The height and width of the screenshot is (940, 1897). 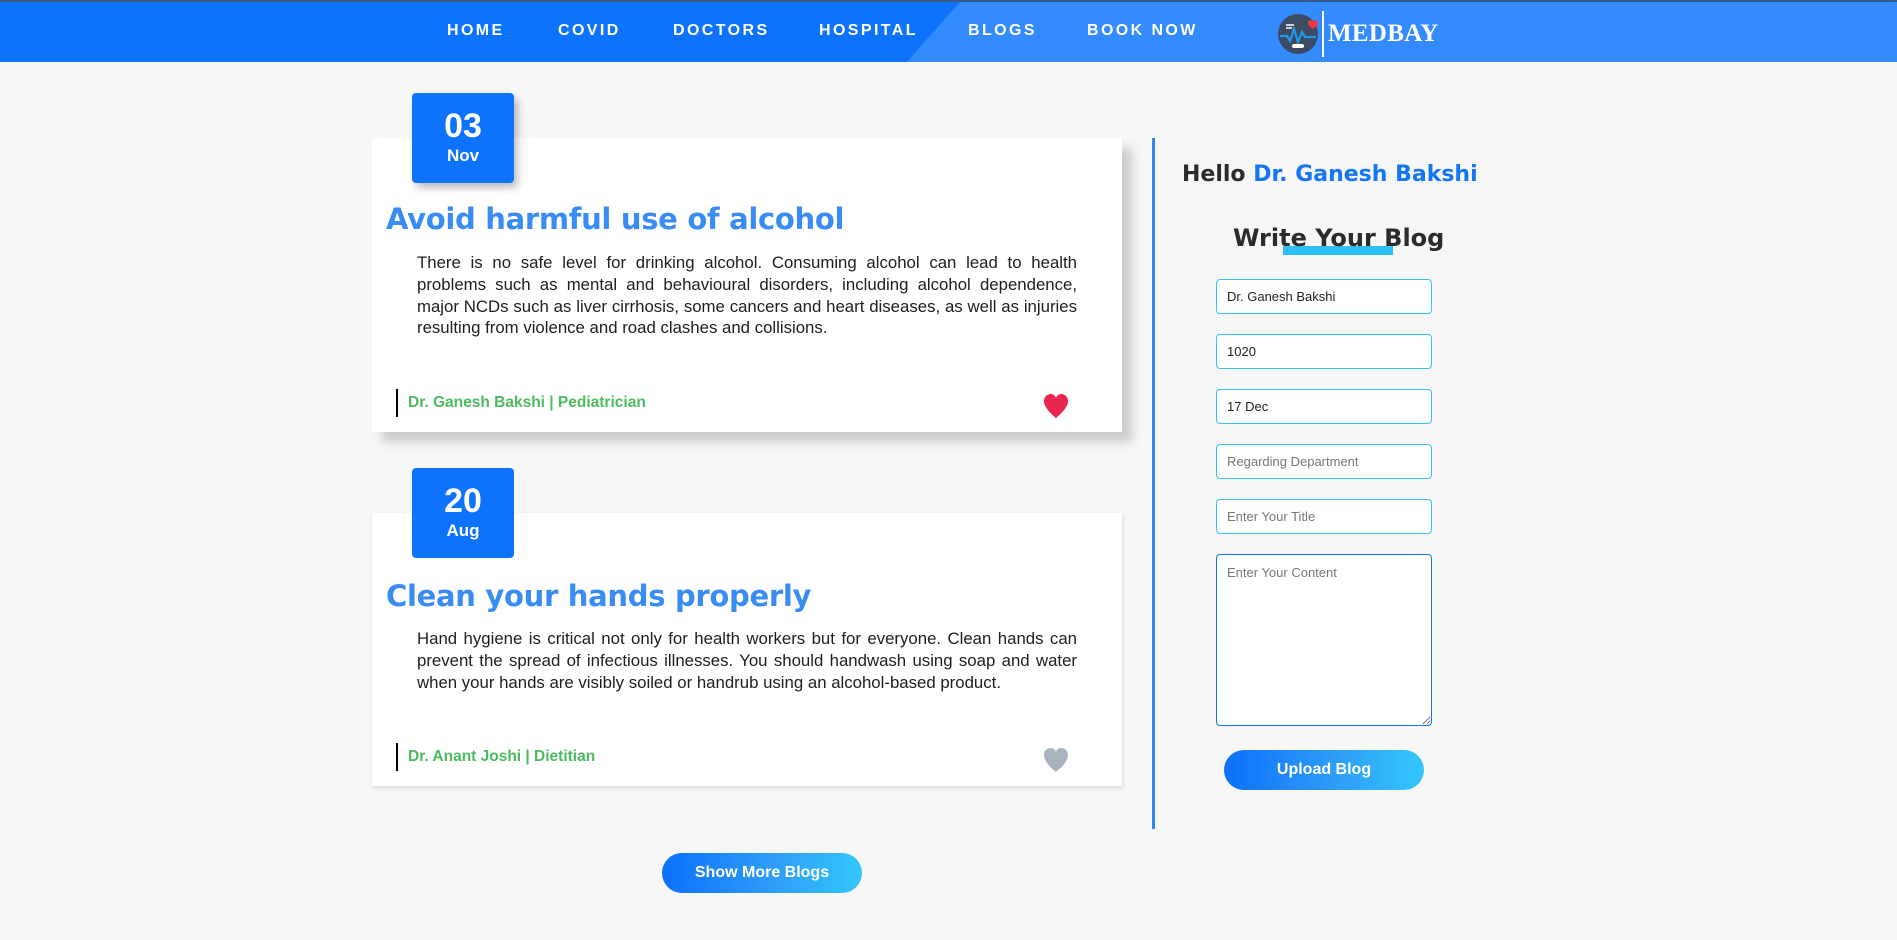 What do you see at coordinates (463, 530) in the screenshot?
I see `blog-date-month: Aug` at bounding box center [463, 530].